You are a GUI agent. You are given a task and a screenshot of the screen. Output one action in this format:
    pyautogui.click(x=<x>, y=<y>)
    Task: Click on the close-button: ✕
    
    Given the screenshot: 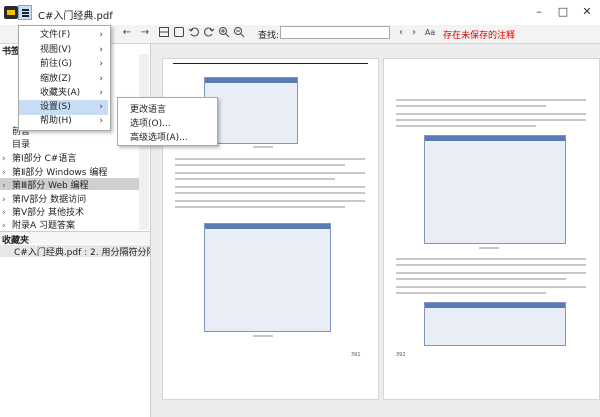 What is the action you would take?
    pyautogui.click(x=587, y=12)
    